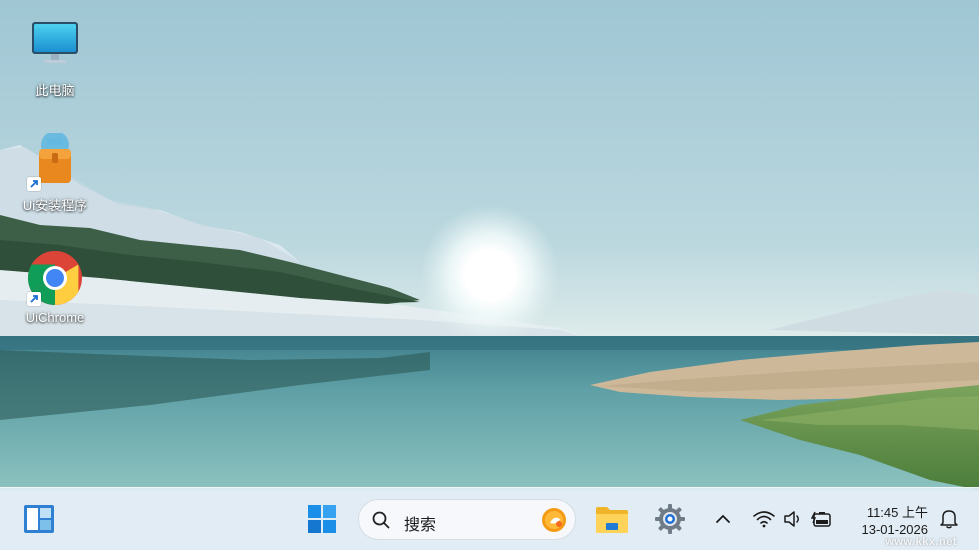  Describe the element at coordinates (467, 519) in the screenshot. I see `taskbar-search-box: 搜索` at that location.